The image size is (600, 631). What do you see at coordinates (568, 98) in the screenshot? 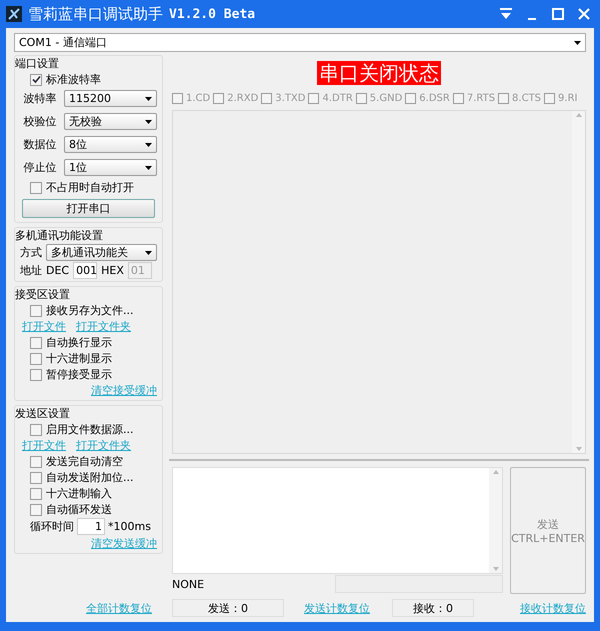
I see `checkbox-label: 9.RI` at bounding box center [568, 98].